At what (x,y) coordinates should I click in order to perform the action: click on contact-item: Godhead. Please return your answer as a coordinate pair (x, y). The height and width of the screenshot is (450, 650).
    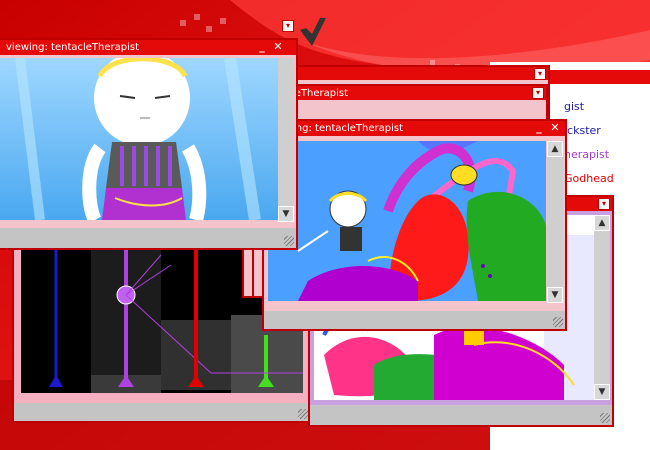
    Looking at the image, I should click on (589, 178).